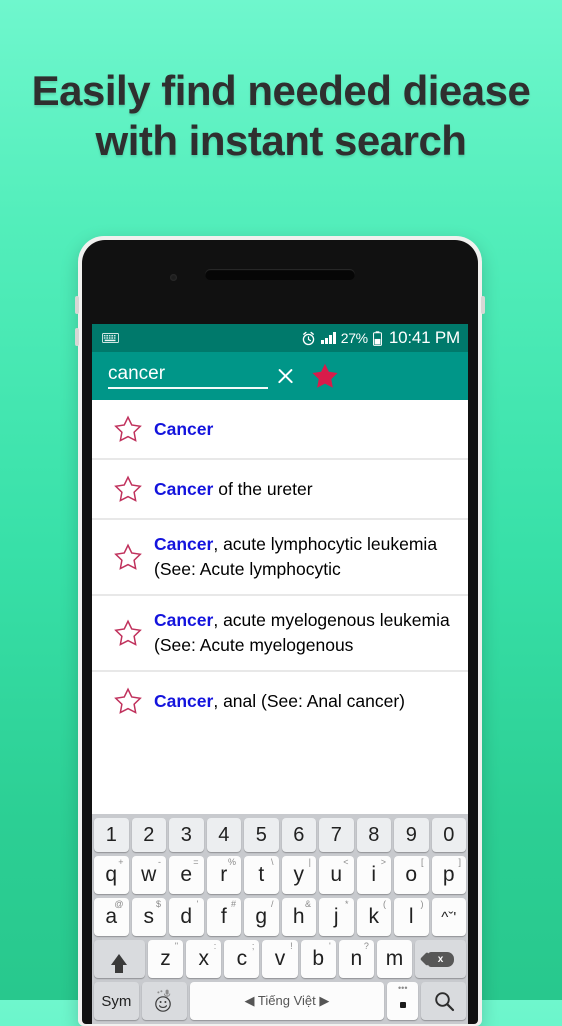 This screenshot has width=562, height=1026. What do you see at coordinates (196, 862) in the screenshot?
I see `key-e-sup: =` at bounding box center [196, 862].